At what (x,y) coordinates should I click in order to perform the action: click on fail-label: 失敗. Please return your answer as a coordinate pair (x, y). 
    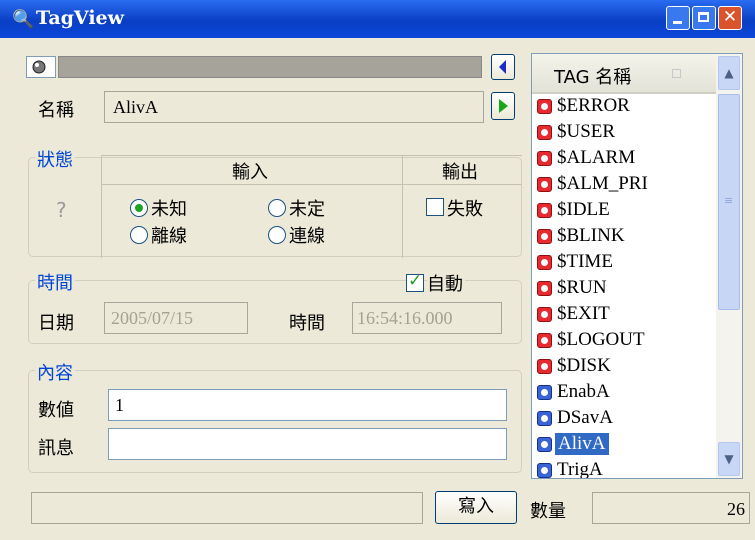
    Looking at the image, I should click on (465, 209).